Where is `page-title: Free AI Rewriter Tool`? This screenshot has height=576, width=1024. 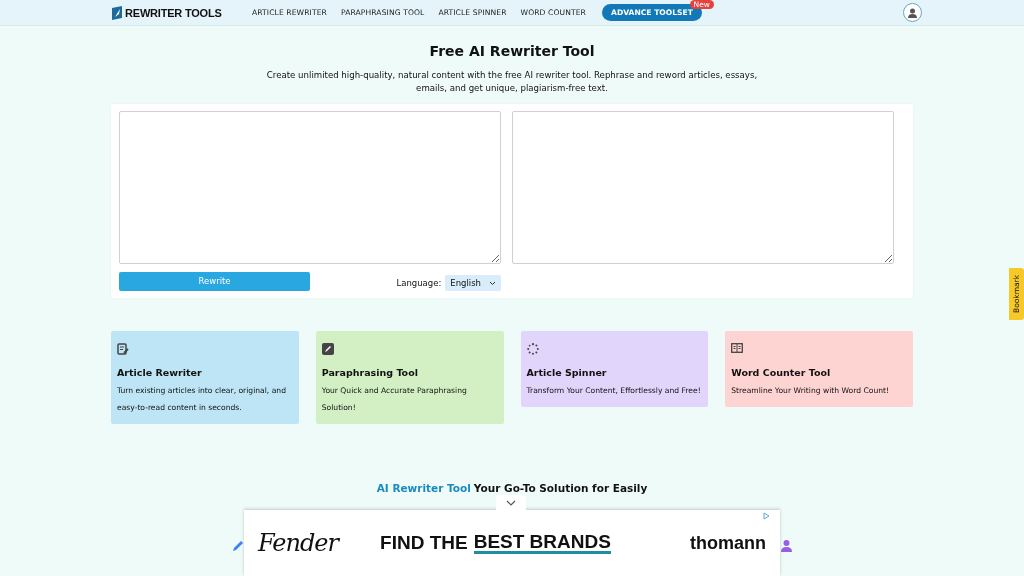 page-title: Free AI Rewriter Tool is located at coordinates (512, 51).